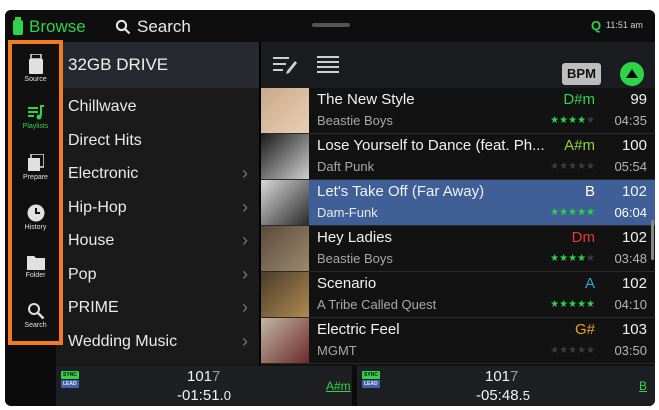 The height and width of the screenshot is (410, 659). Describe the element at coordinates (123, 27) in the screenshot. I see `search-icon` at that location.